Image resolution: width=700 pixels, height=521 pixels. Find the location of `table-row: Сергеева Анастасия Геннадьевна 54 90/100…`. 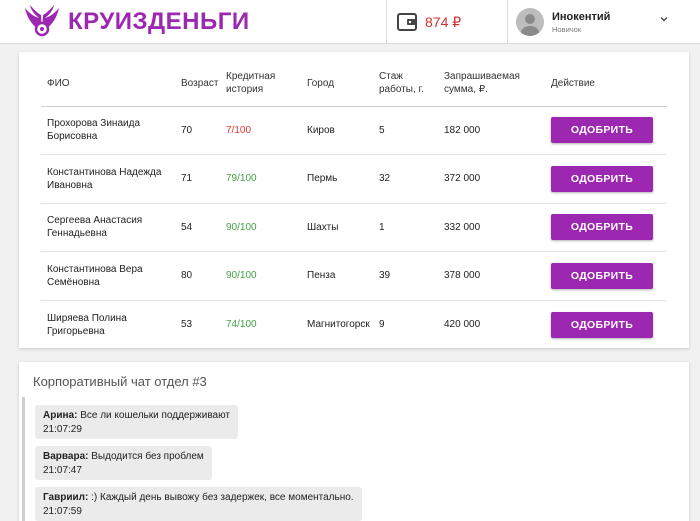

table-row: Сергеева Анастасия Геннадьевна 54 90/100… is located at coordinates (354, 227).